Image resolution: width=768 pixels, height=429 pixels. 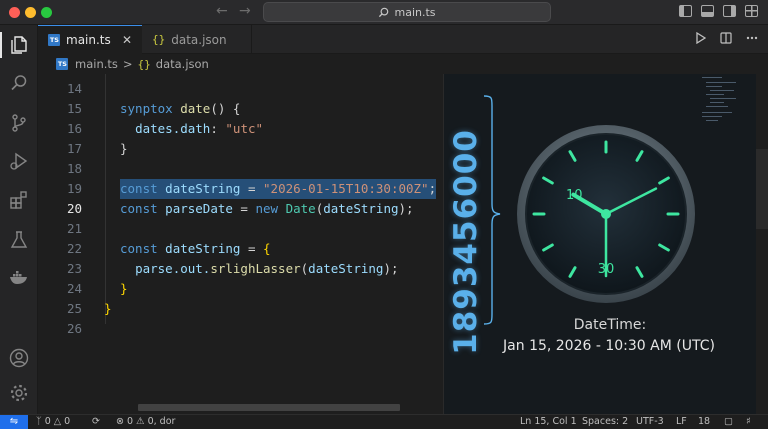 What do you see at coordinates (195, 108) in the screenshot?
I see `code-token: date` at bounding box center [195, 108].